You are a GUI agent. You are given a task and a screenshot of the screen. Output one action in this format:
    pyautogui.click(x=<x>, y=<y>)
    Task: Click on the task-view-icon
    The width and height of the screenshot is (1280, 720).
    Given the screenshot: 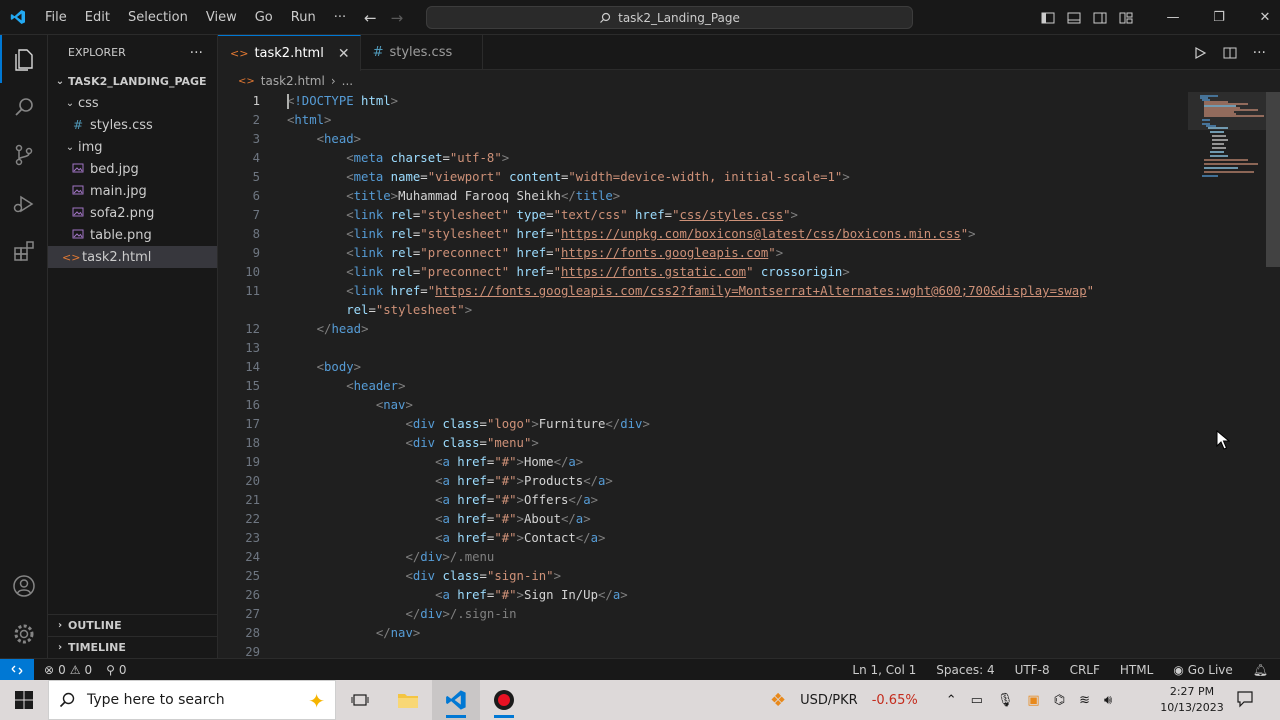 What is the action you would take?
    pyautogui.click(x=360, y=700)
    